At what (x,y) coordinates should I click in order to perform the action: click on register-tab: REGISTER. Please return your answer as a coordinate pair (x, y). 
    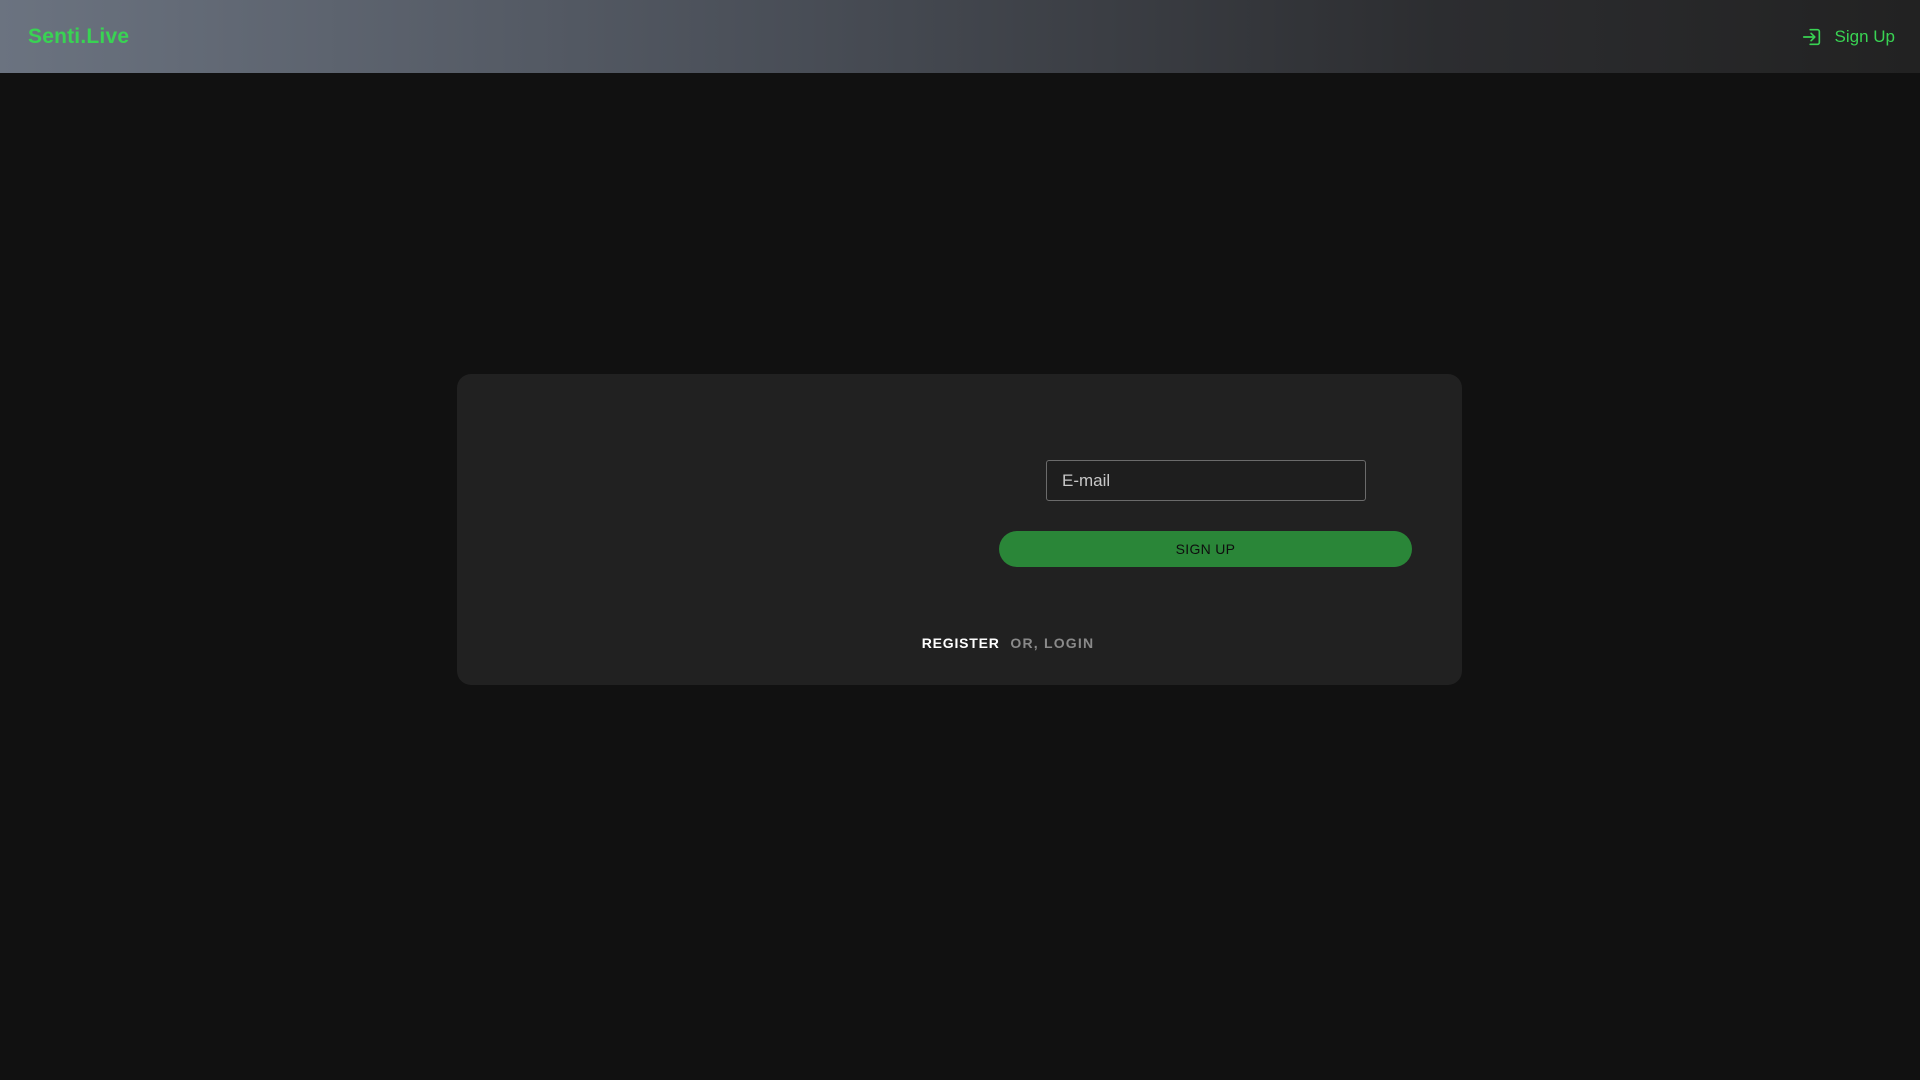
    Looking at the image, I should click on (961, 643).